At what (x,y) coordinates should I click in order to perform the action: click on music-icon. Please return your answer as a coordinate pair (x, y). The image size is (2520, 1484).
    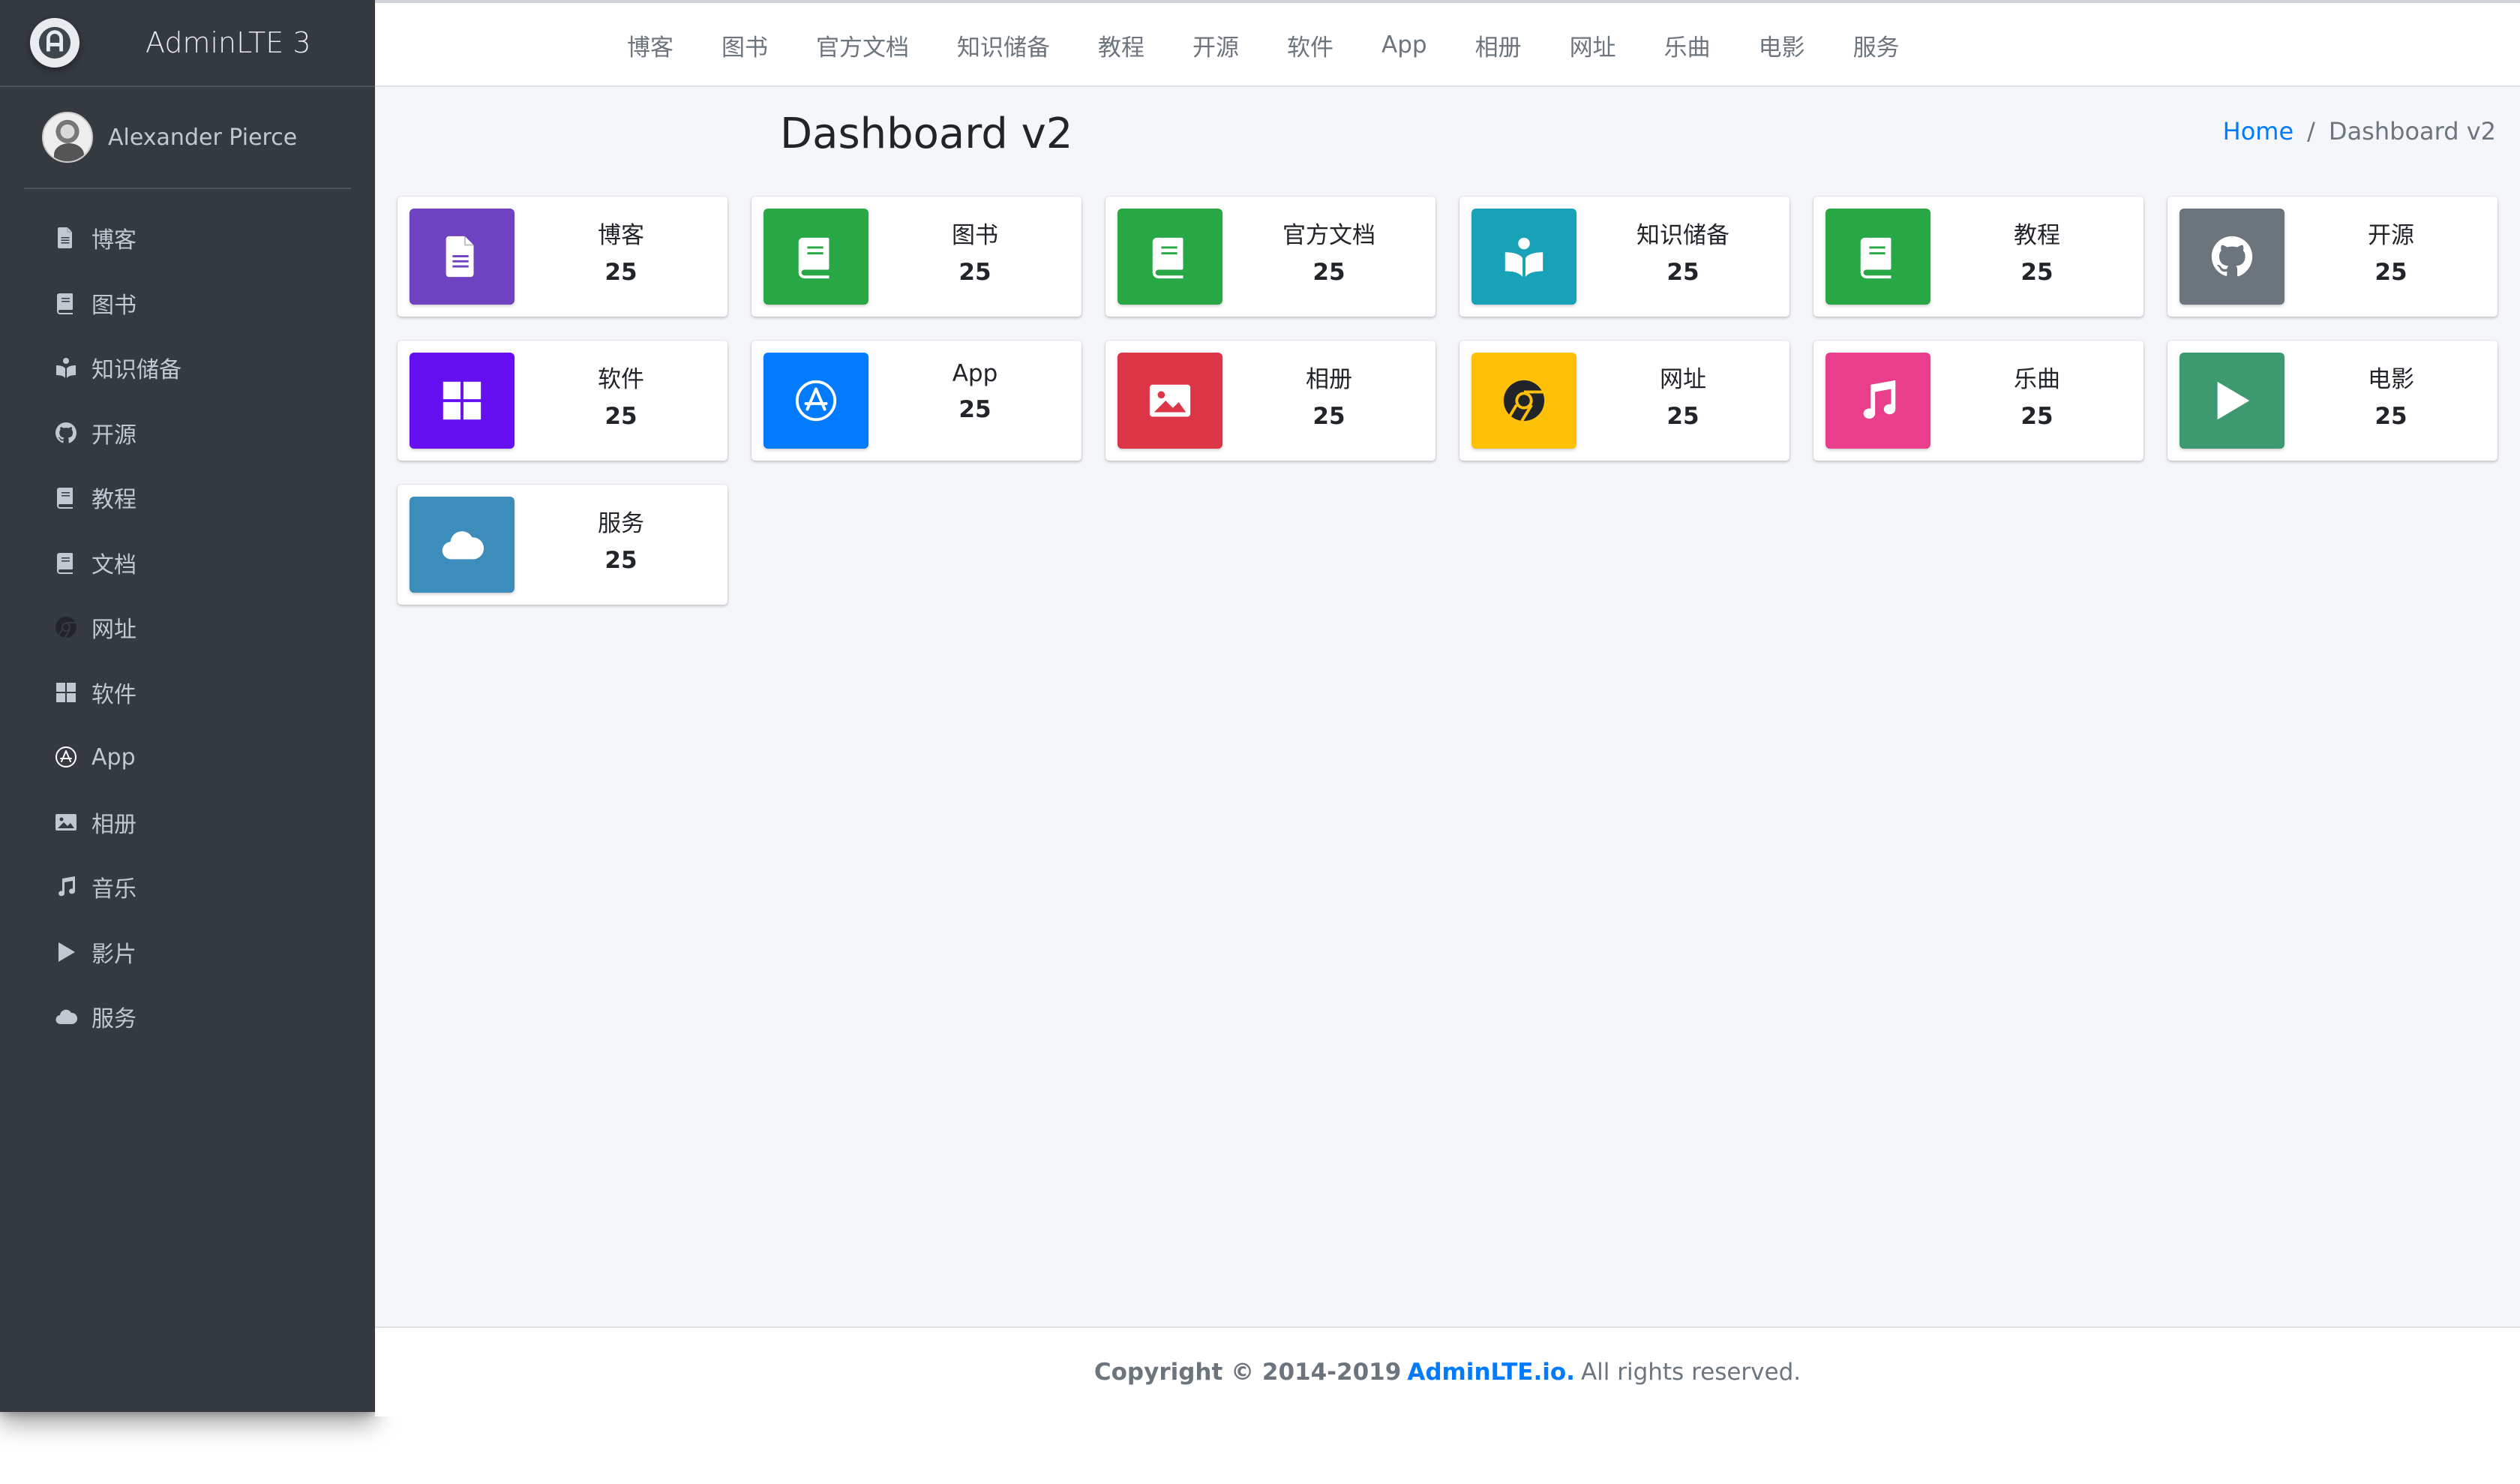
    Looking at the image, I should click on (66, 886).